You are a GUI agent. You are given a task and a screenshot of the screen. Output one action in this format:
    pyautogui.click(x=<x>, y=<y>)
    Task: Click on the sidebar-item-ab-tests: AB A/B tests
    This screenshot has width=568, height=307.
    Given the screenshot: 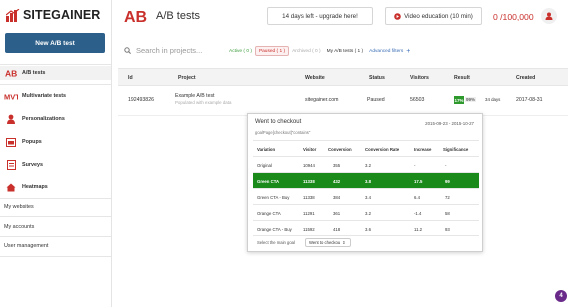 What is the action you would take?
    pyautogui.click(x=55, y=73)
    